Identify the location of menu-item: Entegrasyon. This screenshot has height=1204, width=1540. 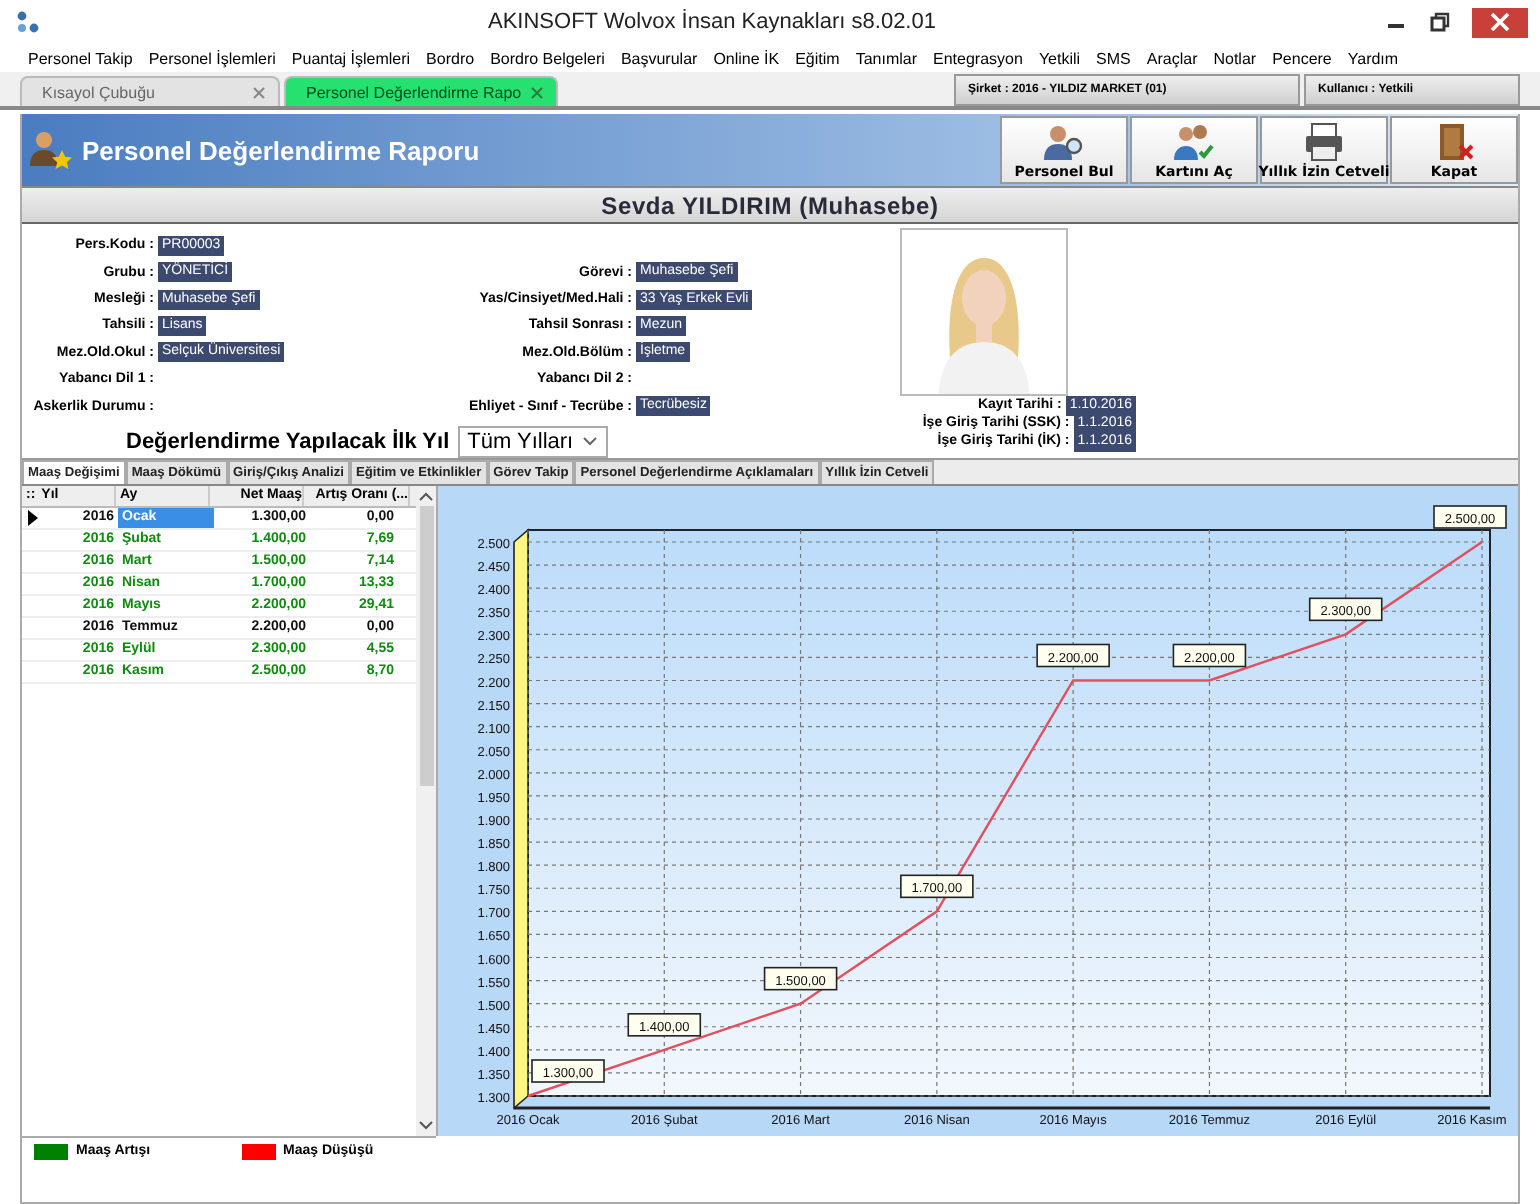
(978, 58).